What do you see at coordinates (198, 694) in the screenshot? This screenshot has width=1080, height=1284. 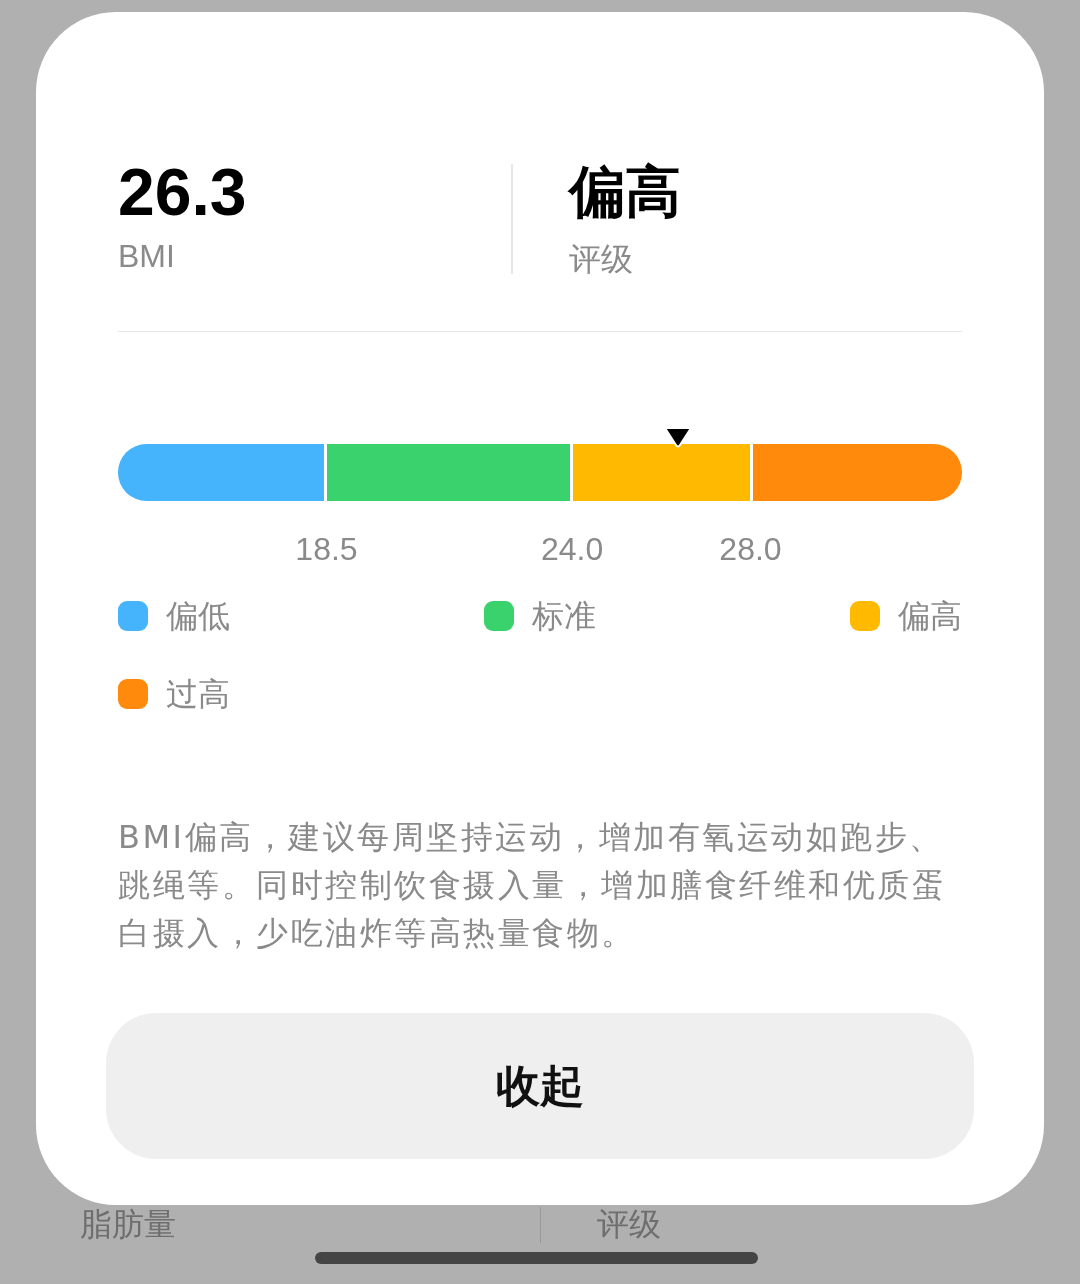 I see `legend-label: 过高` at bounding box center [198, 694].